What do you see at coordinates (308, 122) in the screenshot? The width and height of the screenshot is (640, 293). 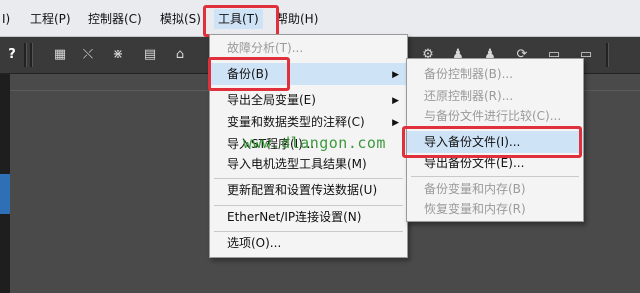 I see `menu-var-comments: 变量和数据类型的注释(C)` at bounding box center [308, 122].